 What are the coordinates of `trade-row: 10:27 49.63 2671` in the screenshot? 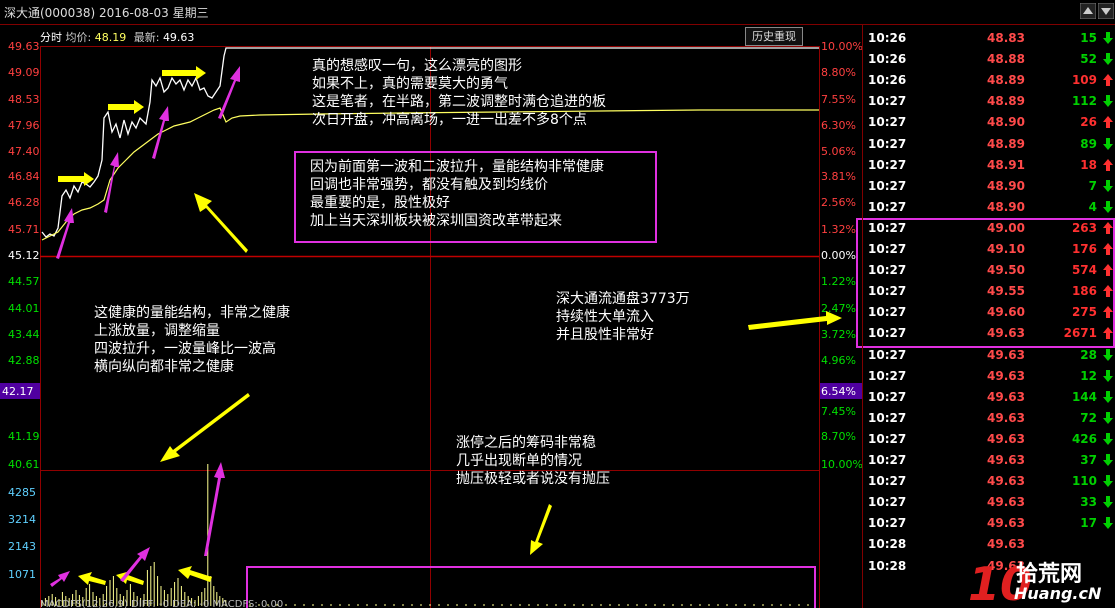 It's located at (989, 333).